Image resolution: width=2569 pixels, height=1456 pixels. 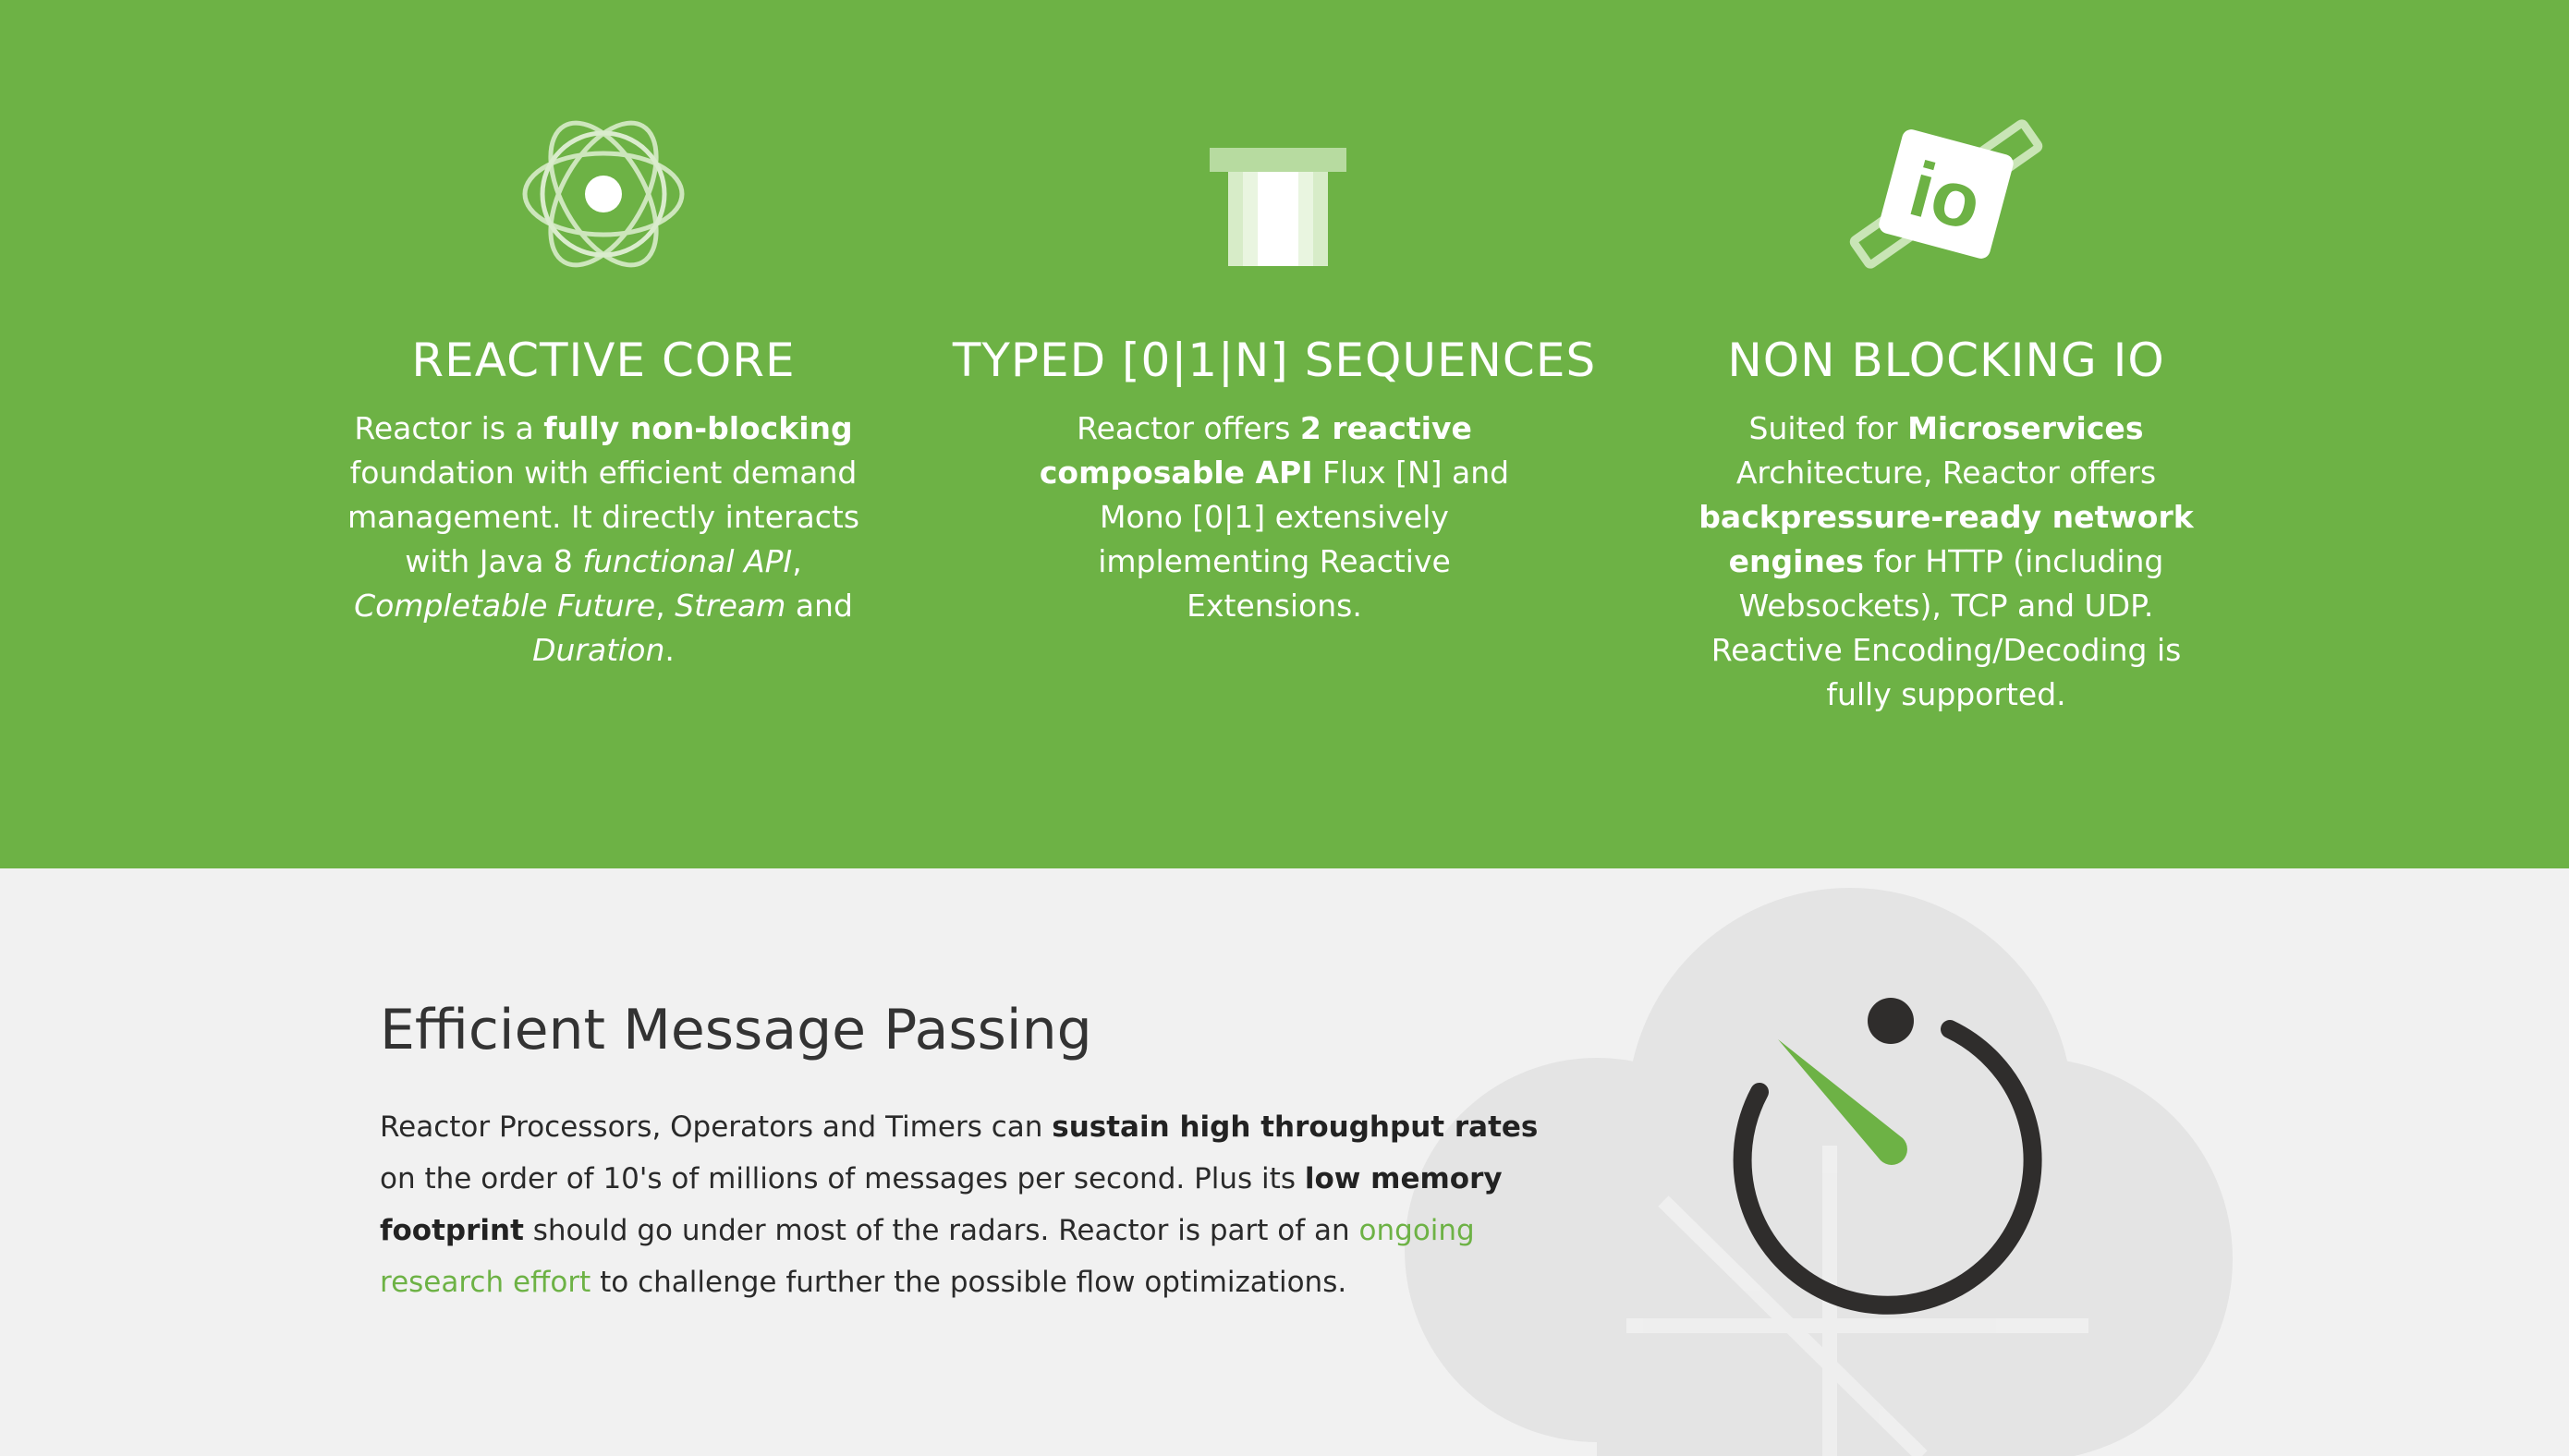 What do you see at coordinates (1274, 360) in the screenshot?
I see `feature-title: TYPED [0|1|N] SEQUENCES` at bounding box center [1274, 360].